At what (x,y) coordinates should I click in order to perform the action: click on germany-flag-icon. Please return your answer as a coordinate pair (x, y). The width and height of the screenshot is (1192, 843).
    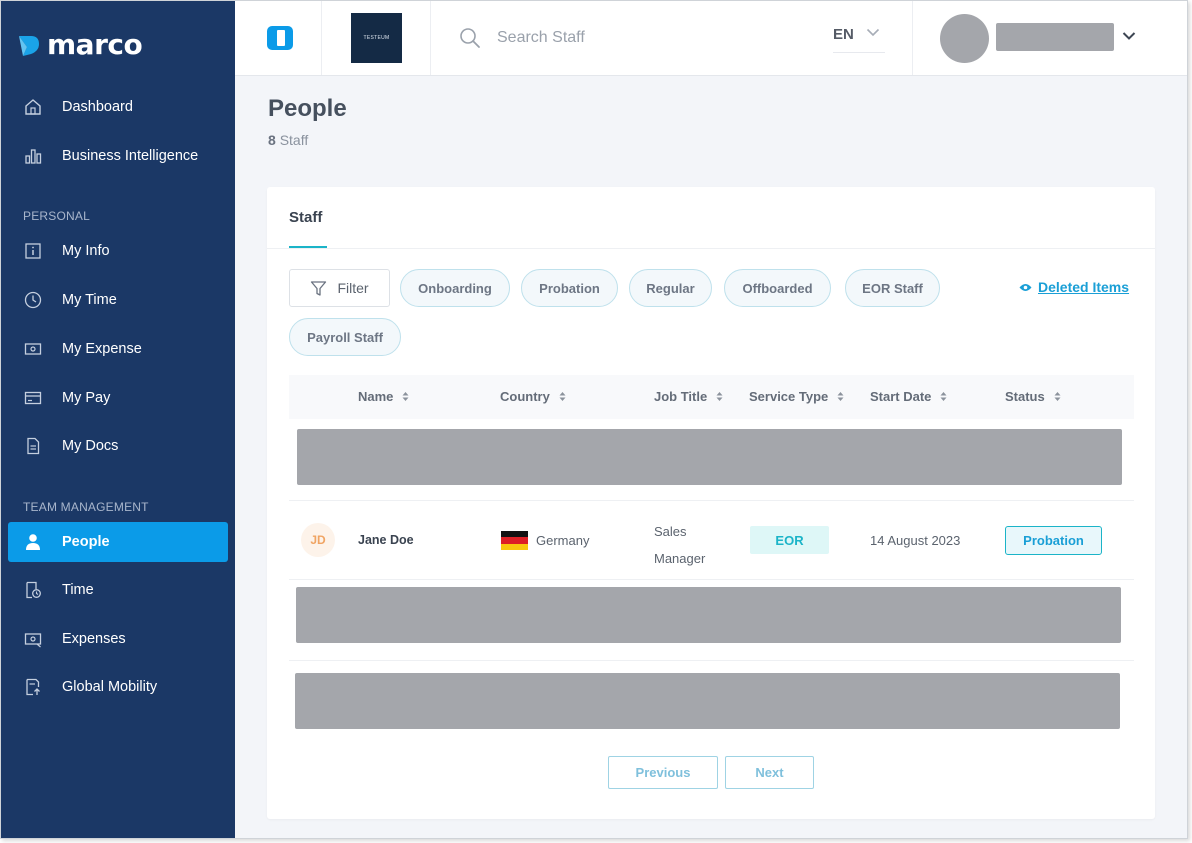
    Looking at the image, I should click on (514, 540).